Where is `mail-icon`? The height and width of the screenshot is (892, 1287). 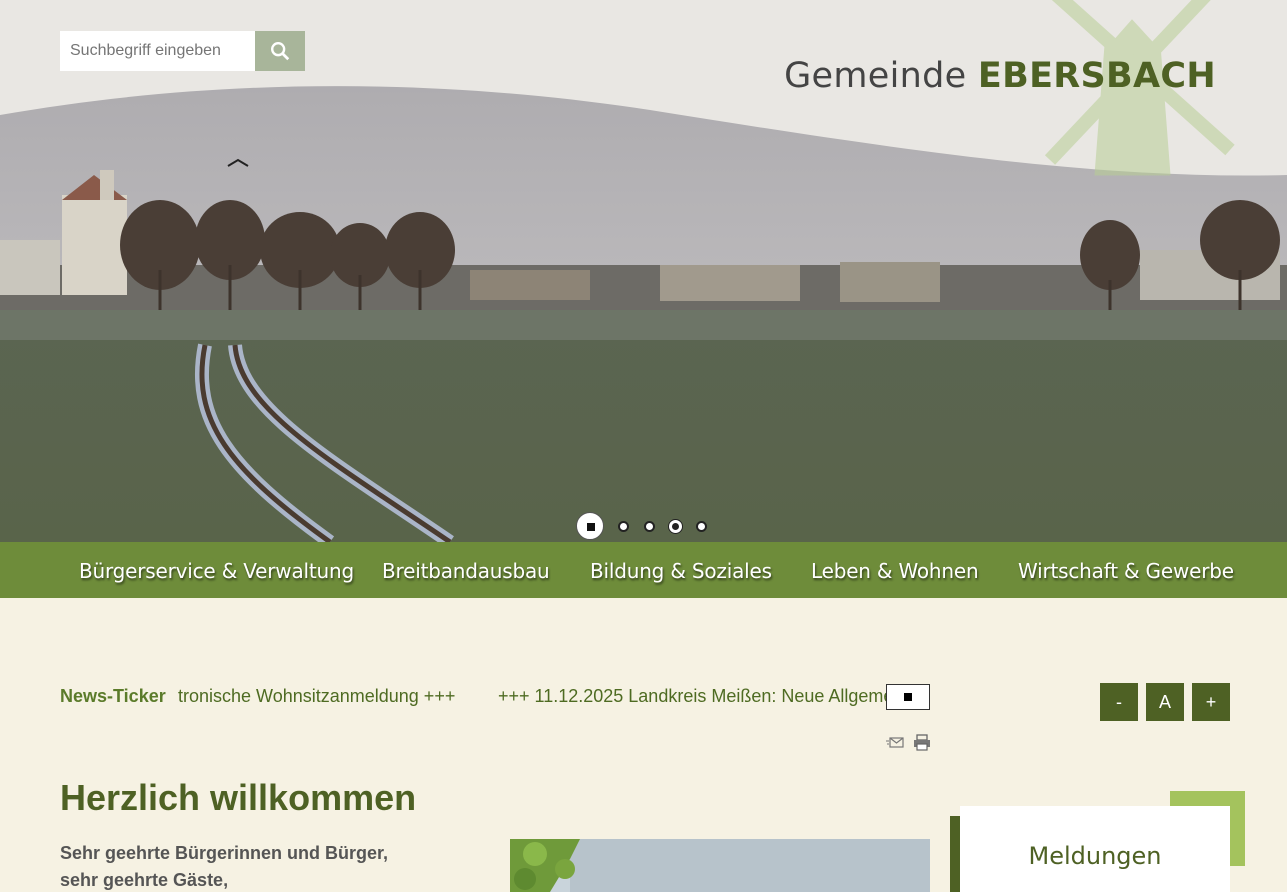
mail-icon is located at coordinates (895, 742).